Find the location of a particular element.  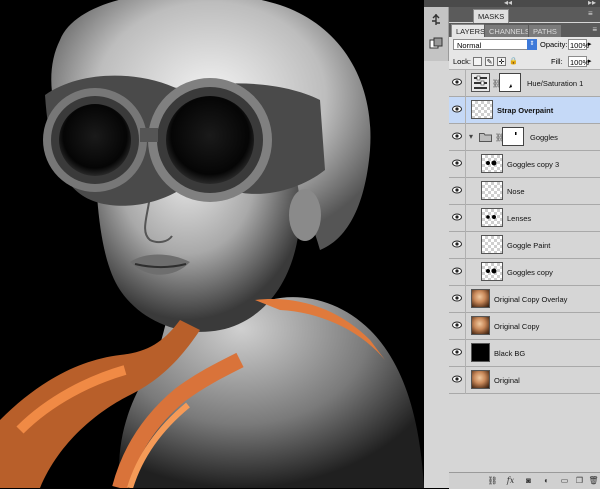

dock-titlebar: ◂◂ ▸▸ is located at coordinates (512, 3).